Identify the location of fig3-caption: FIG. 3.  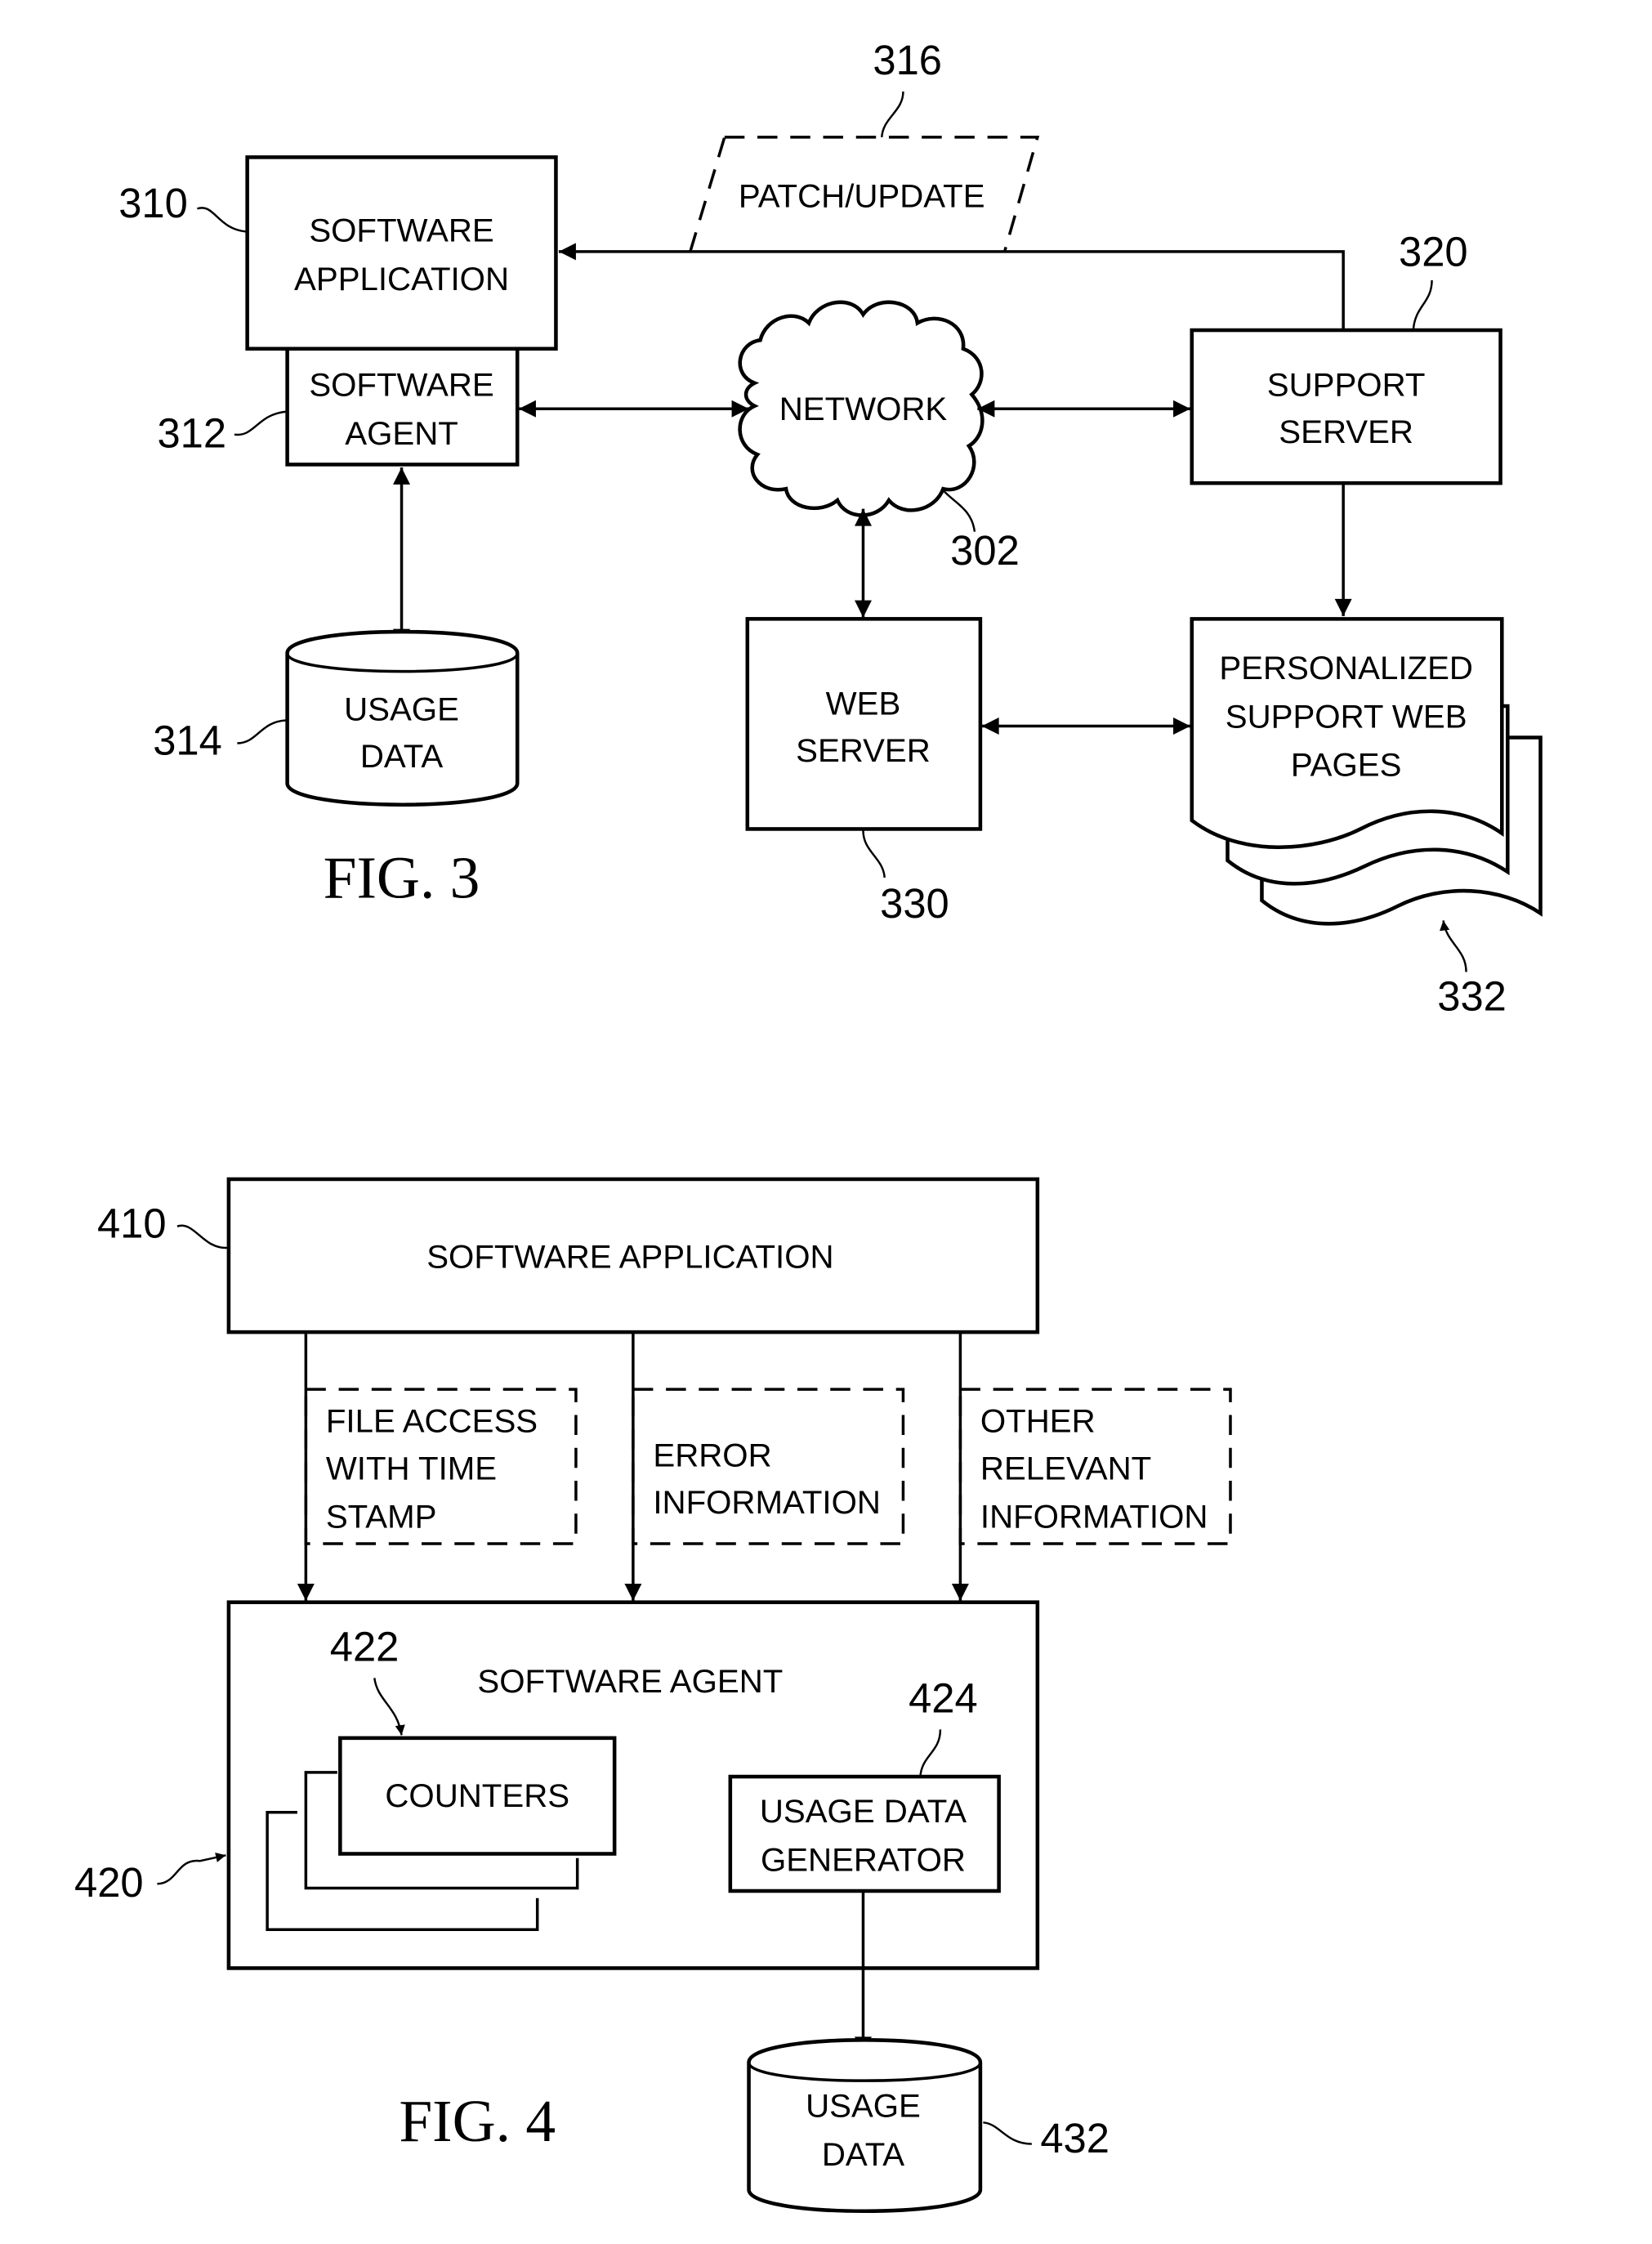
(402, 877).